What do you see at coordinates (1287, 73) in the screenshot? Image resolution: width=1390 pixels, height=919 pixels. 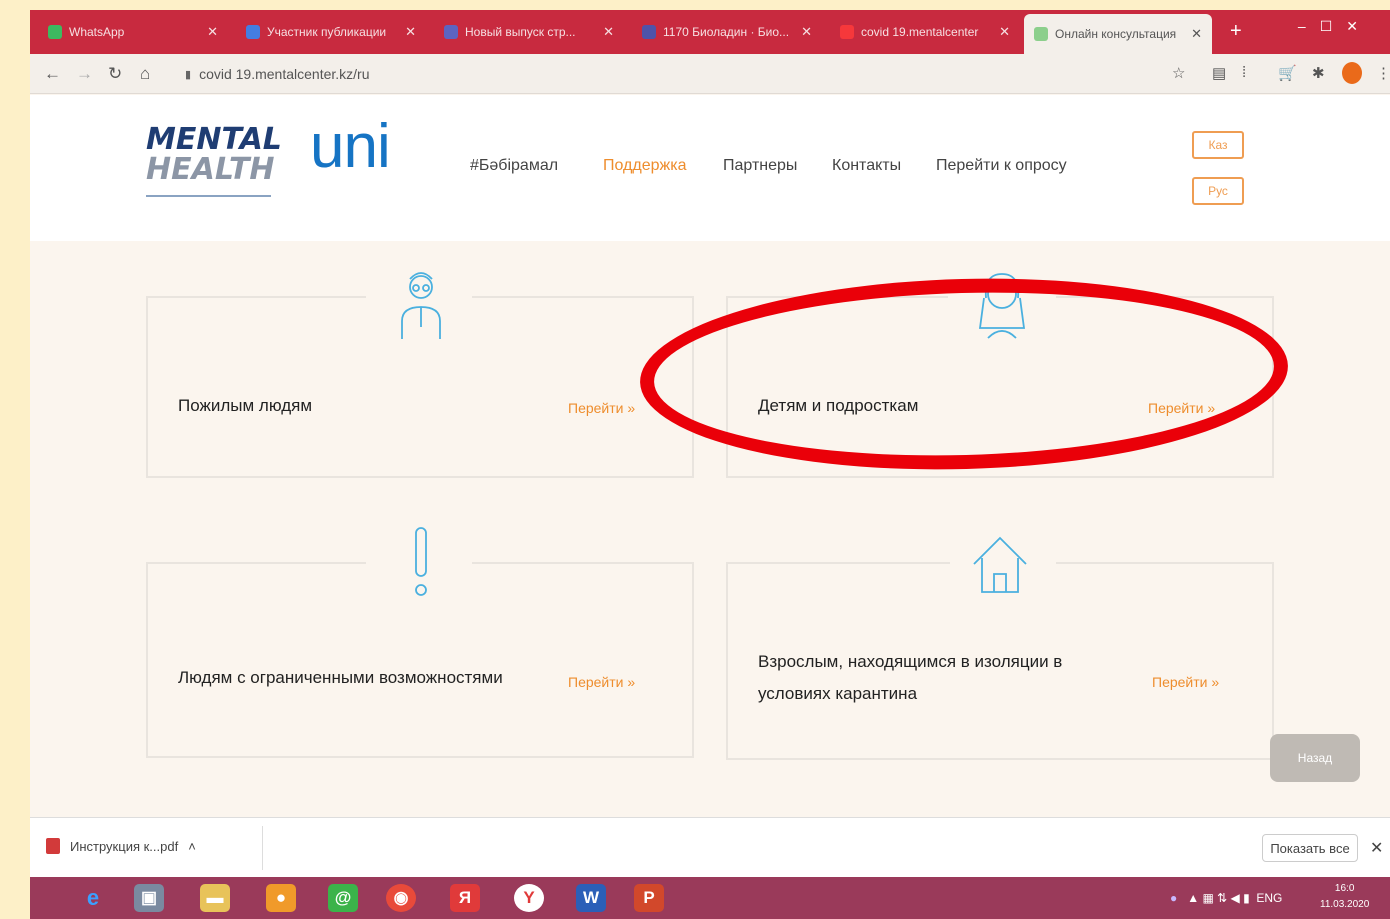 I see `cart-icon: 🛒` at bounding box center [1287, 73].